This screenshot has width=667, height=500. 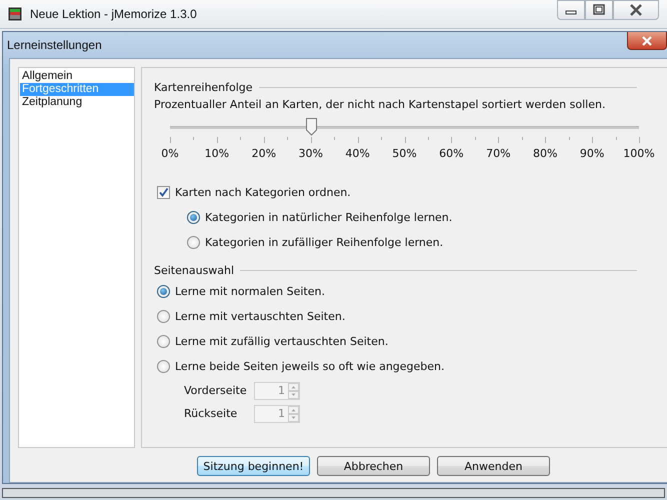 I want to click on app-icon, so click(x=15, y=14).